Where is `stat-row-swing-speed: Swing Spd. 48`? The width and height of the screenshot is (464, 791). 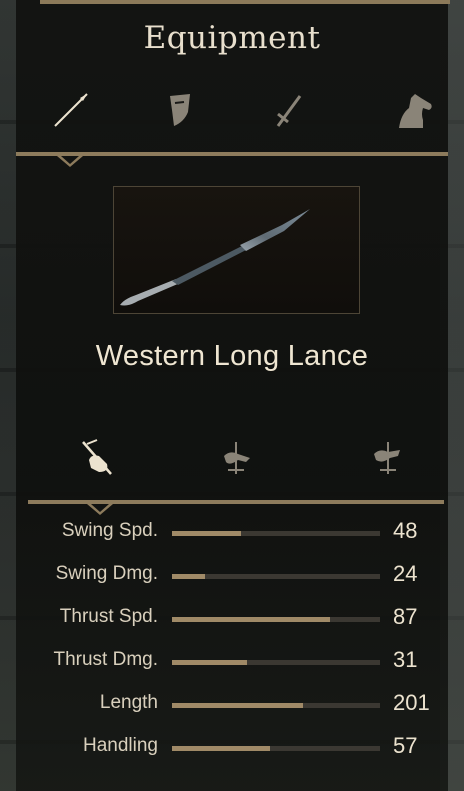
stat-row-swing-speed: Swing Spd. 48 is located at coordinates (232, 533).